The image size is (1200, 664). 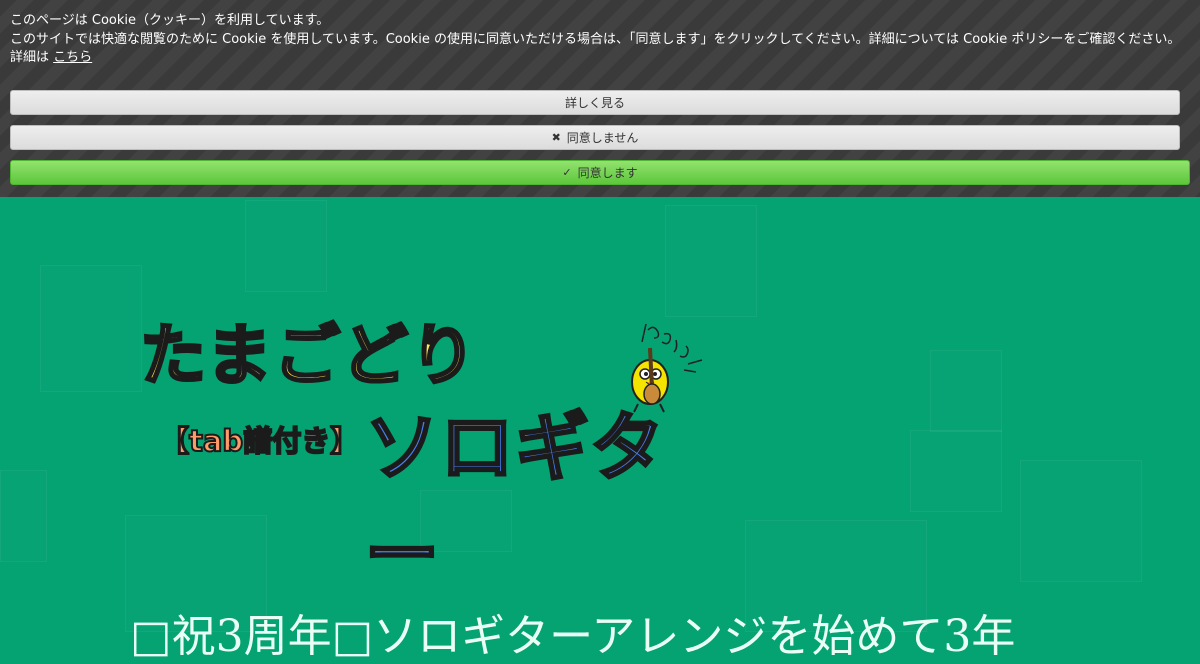 What do you see at coordinates (515, 502) in the screenshot?
I see `logo-title-sologuitar: ソロギター` at bounding box center [515, 502].